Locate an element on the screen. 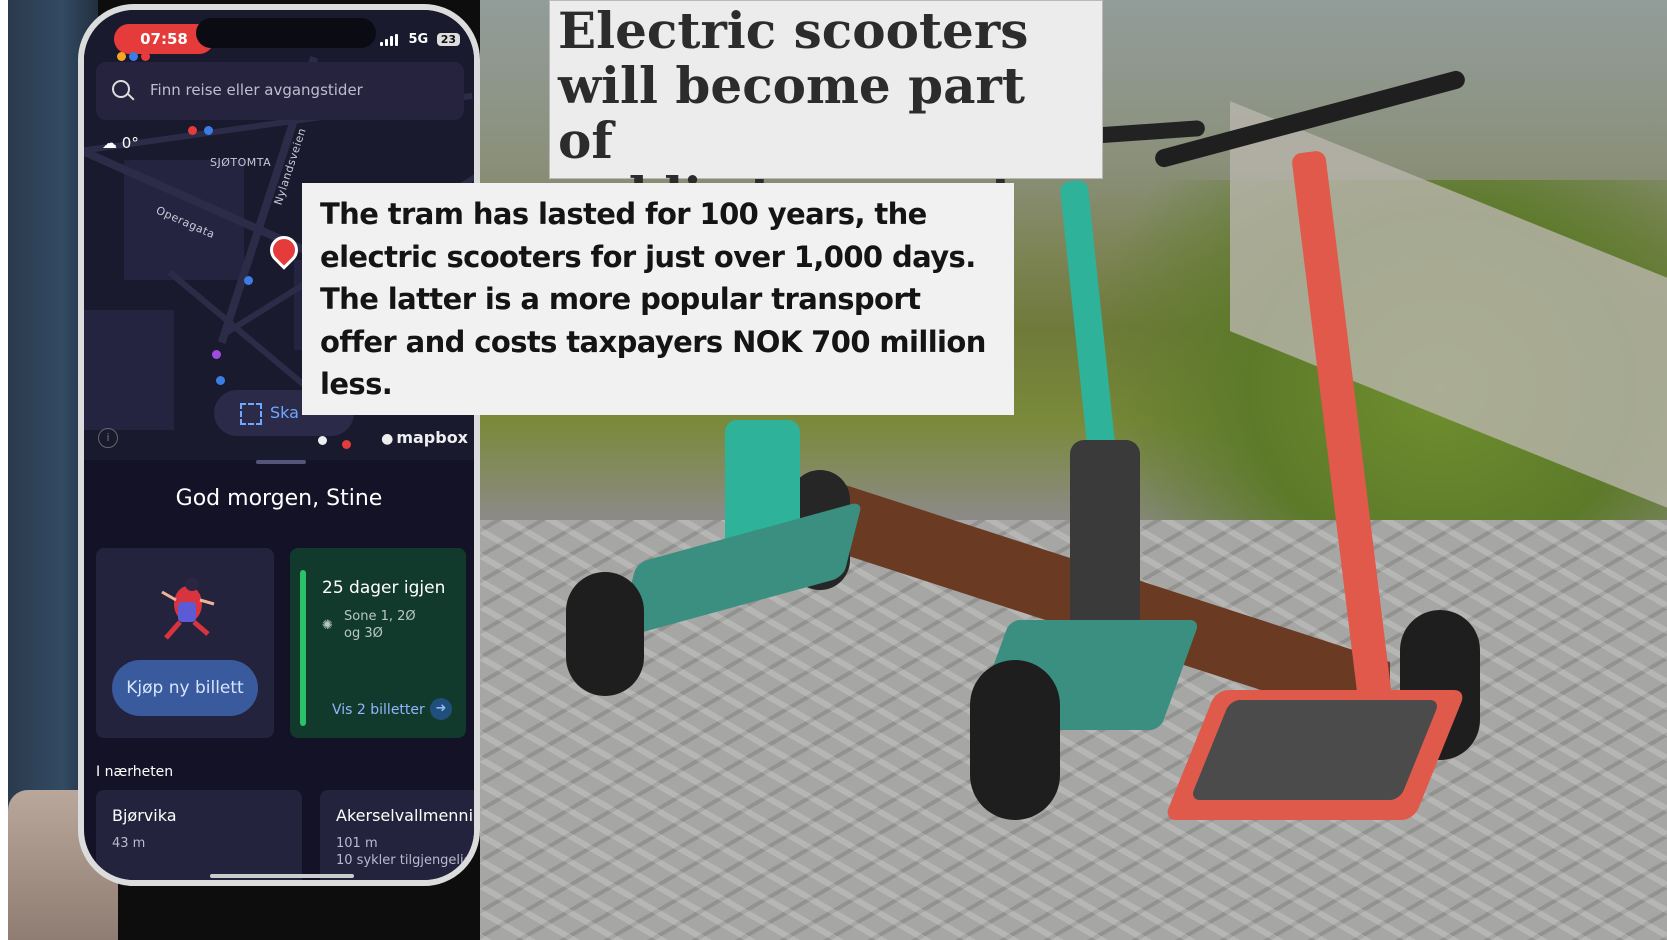 The width and height of the screenshot is (1667, 940). buy-ticket-button: Kjøp ny billett is located at coordinates (185, 688).